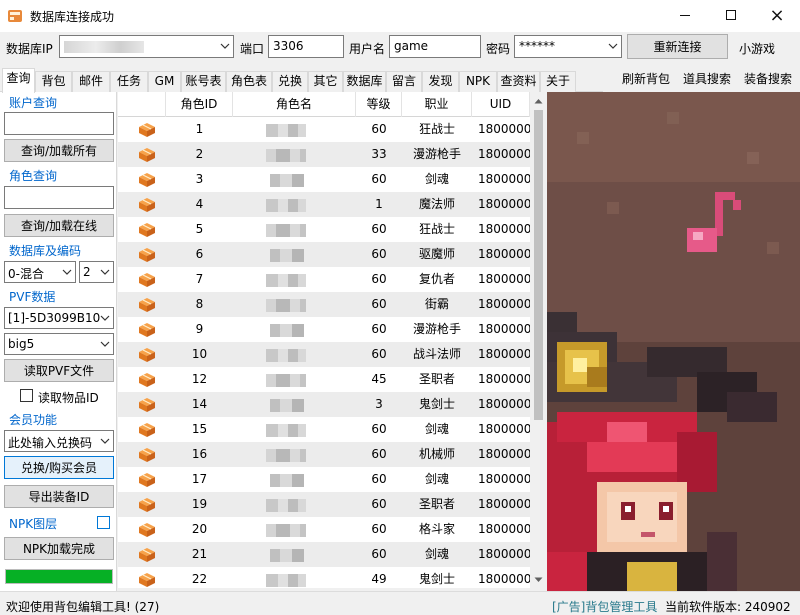  Describe the element at coordinates (707, 78) in the screenshot. I see `item-search-button: 道具搜索` at that location.